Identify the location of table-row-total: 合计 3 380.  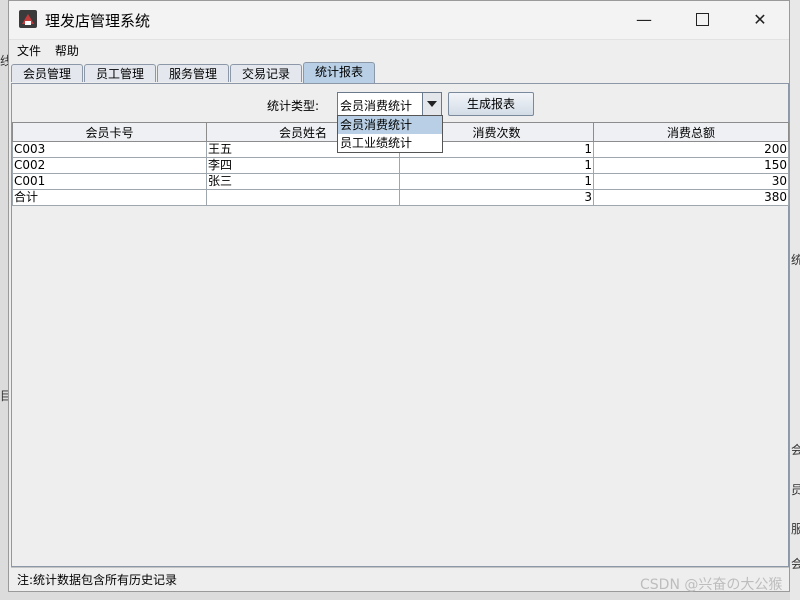
(400, 197).